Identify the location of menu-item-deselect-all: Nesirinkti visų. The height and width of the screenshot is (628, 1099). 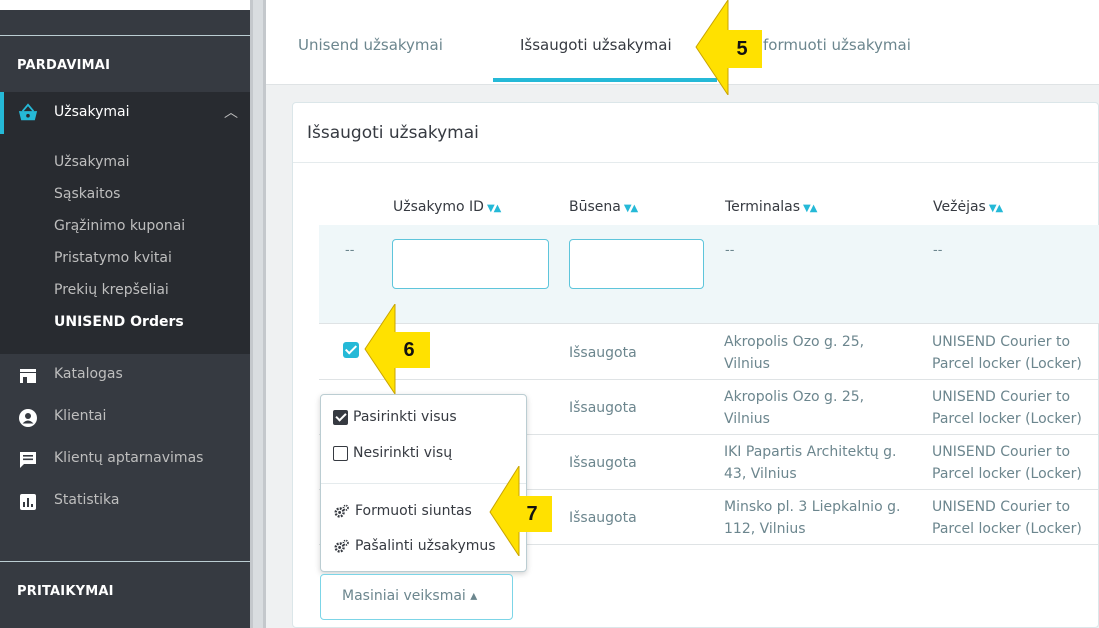
(392, 453).